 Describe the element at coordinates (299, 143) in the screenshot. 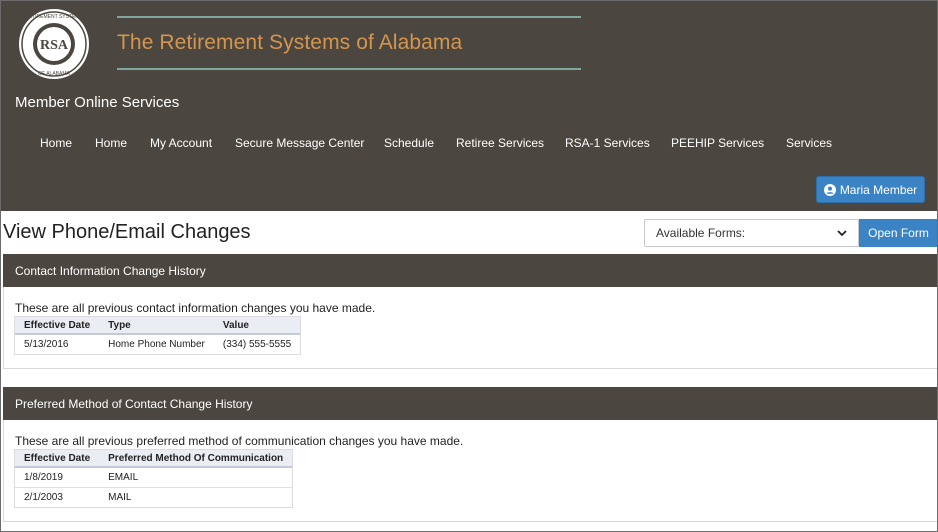

I see `nav-secure-message-center: Secure Message Center` at that location.